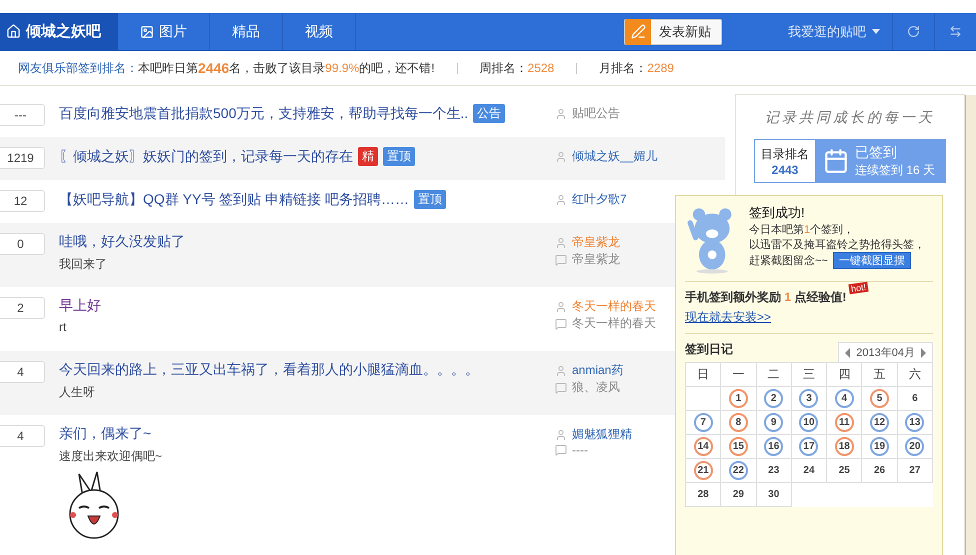 The width and height of the screenshot is (976, 555). I want to click on calendar-day: 27, so click(914, 470).